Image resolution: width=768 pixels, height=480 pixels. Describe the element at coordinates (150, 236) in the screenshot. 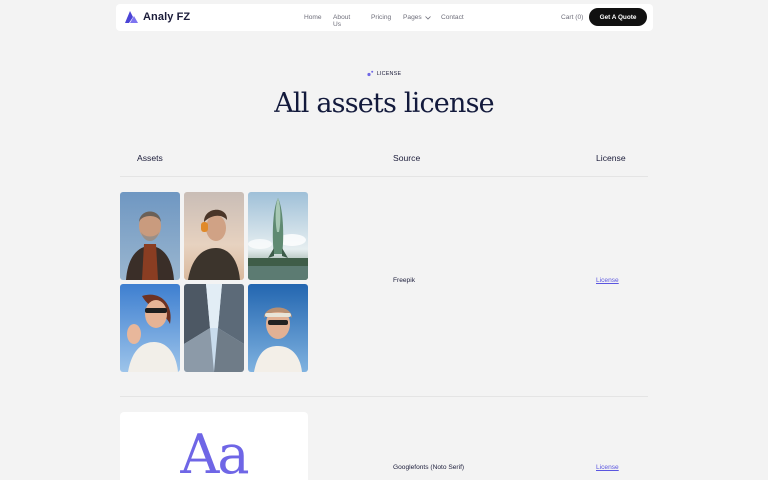

I see `photo-bearded-man` at that location.